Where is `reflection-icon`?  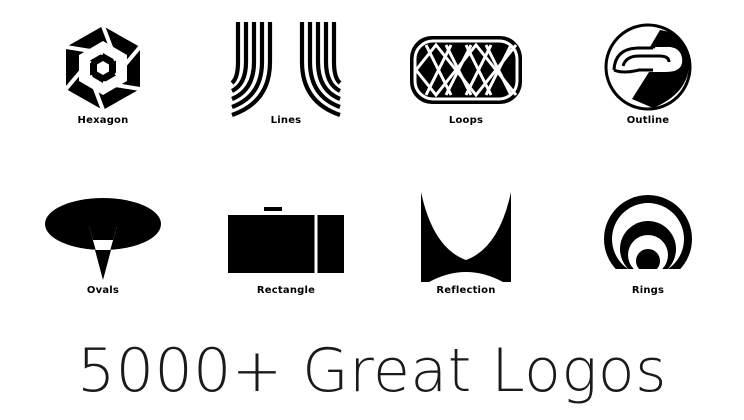 reflection-icon is located at coordinates (466, 237).